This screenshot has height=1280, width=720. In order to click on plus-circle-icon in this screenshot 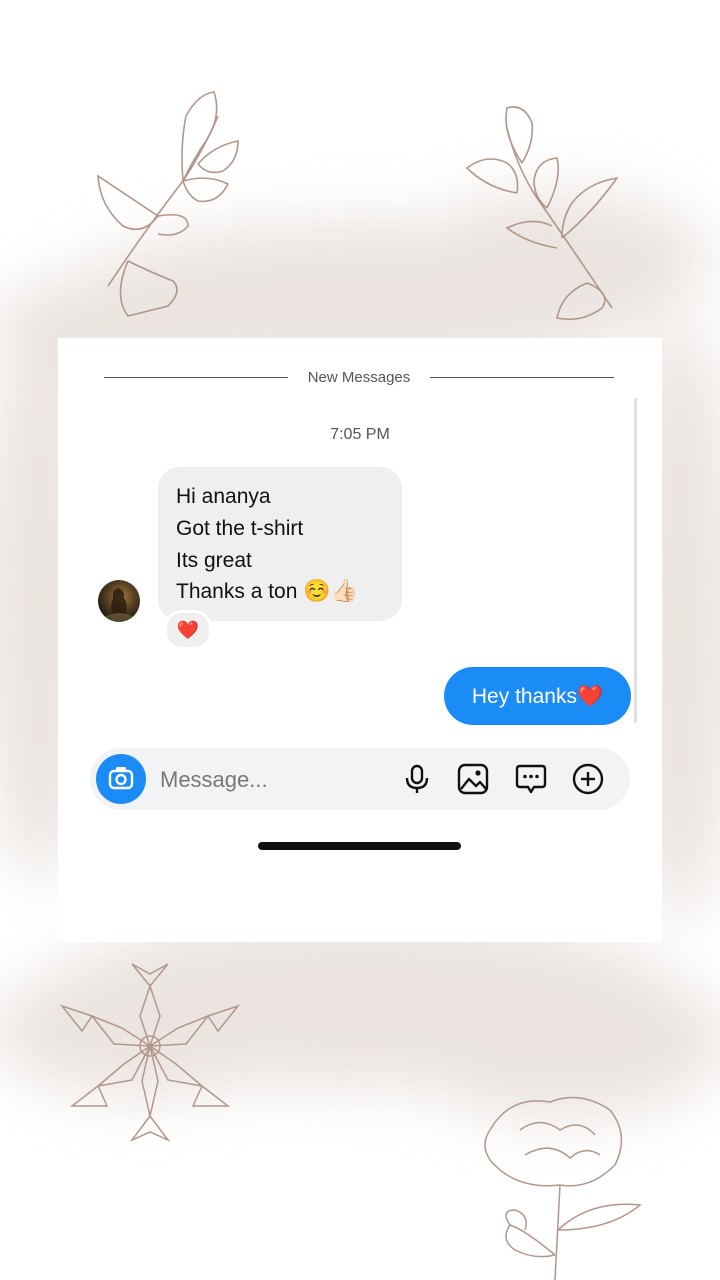, I will do `click(588, 779)`.